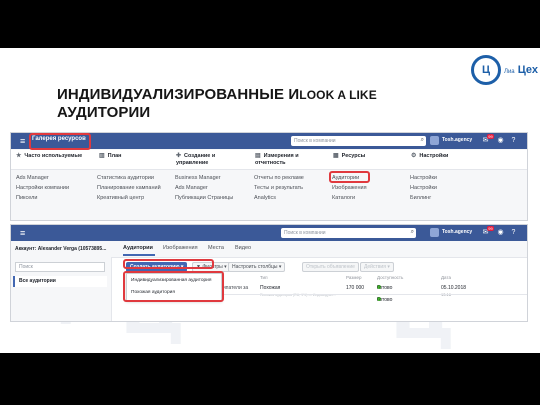  Describe the element at coordinates (138, 248) in the screenshot. I see `tab-audiences: Аудитории` at that location.